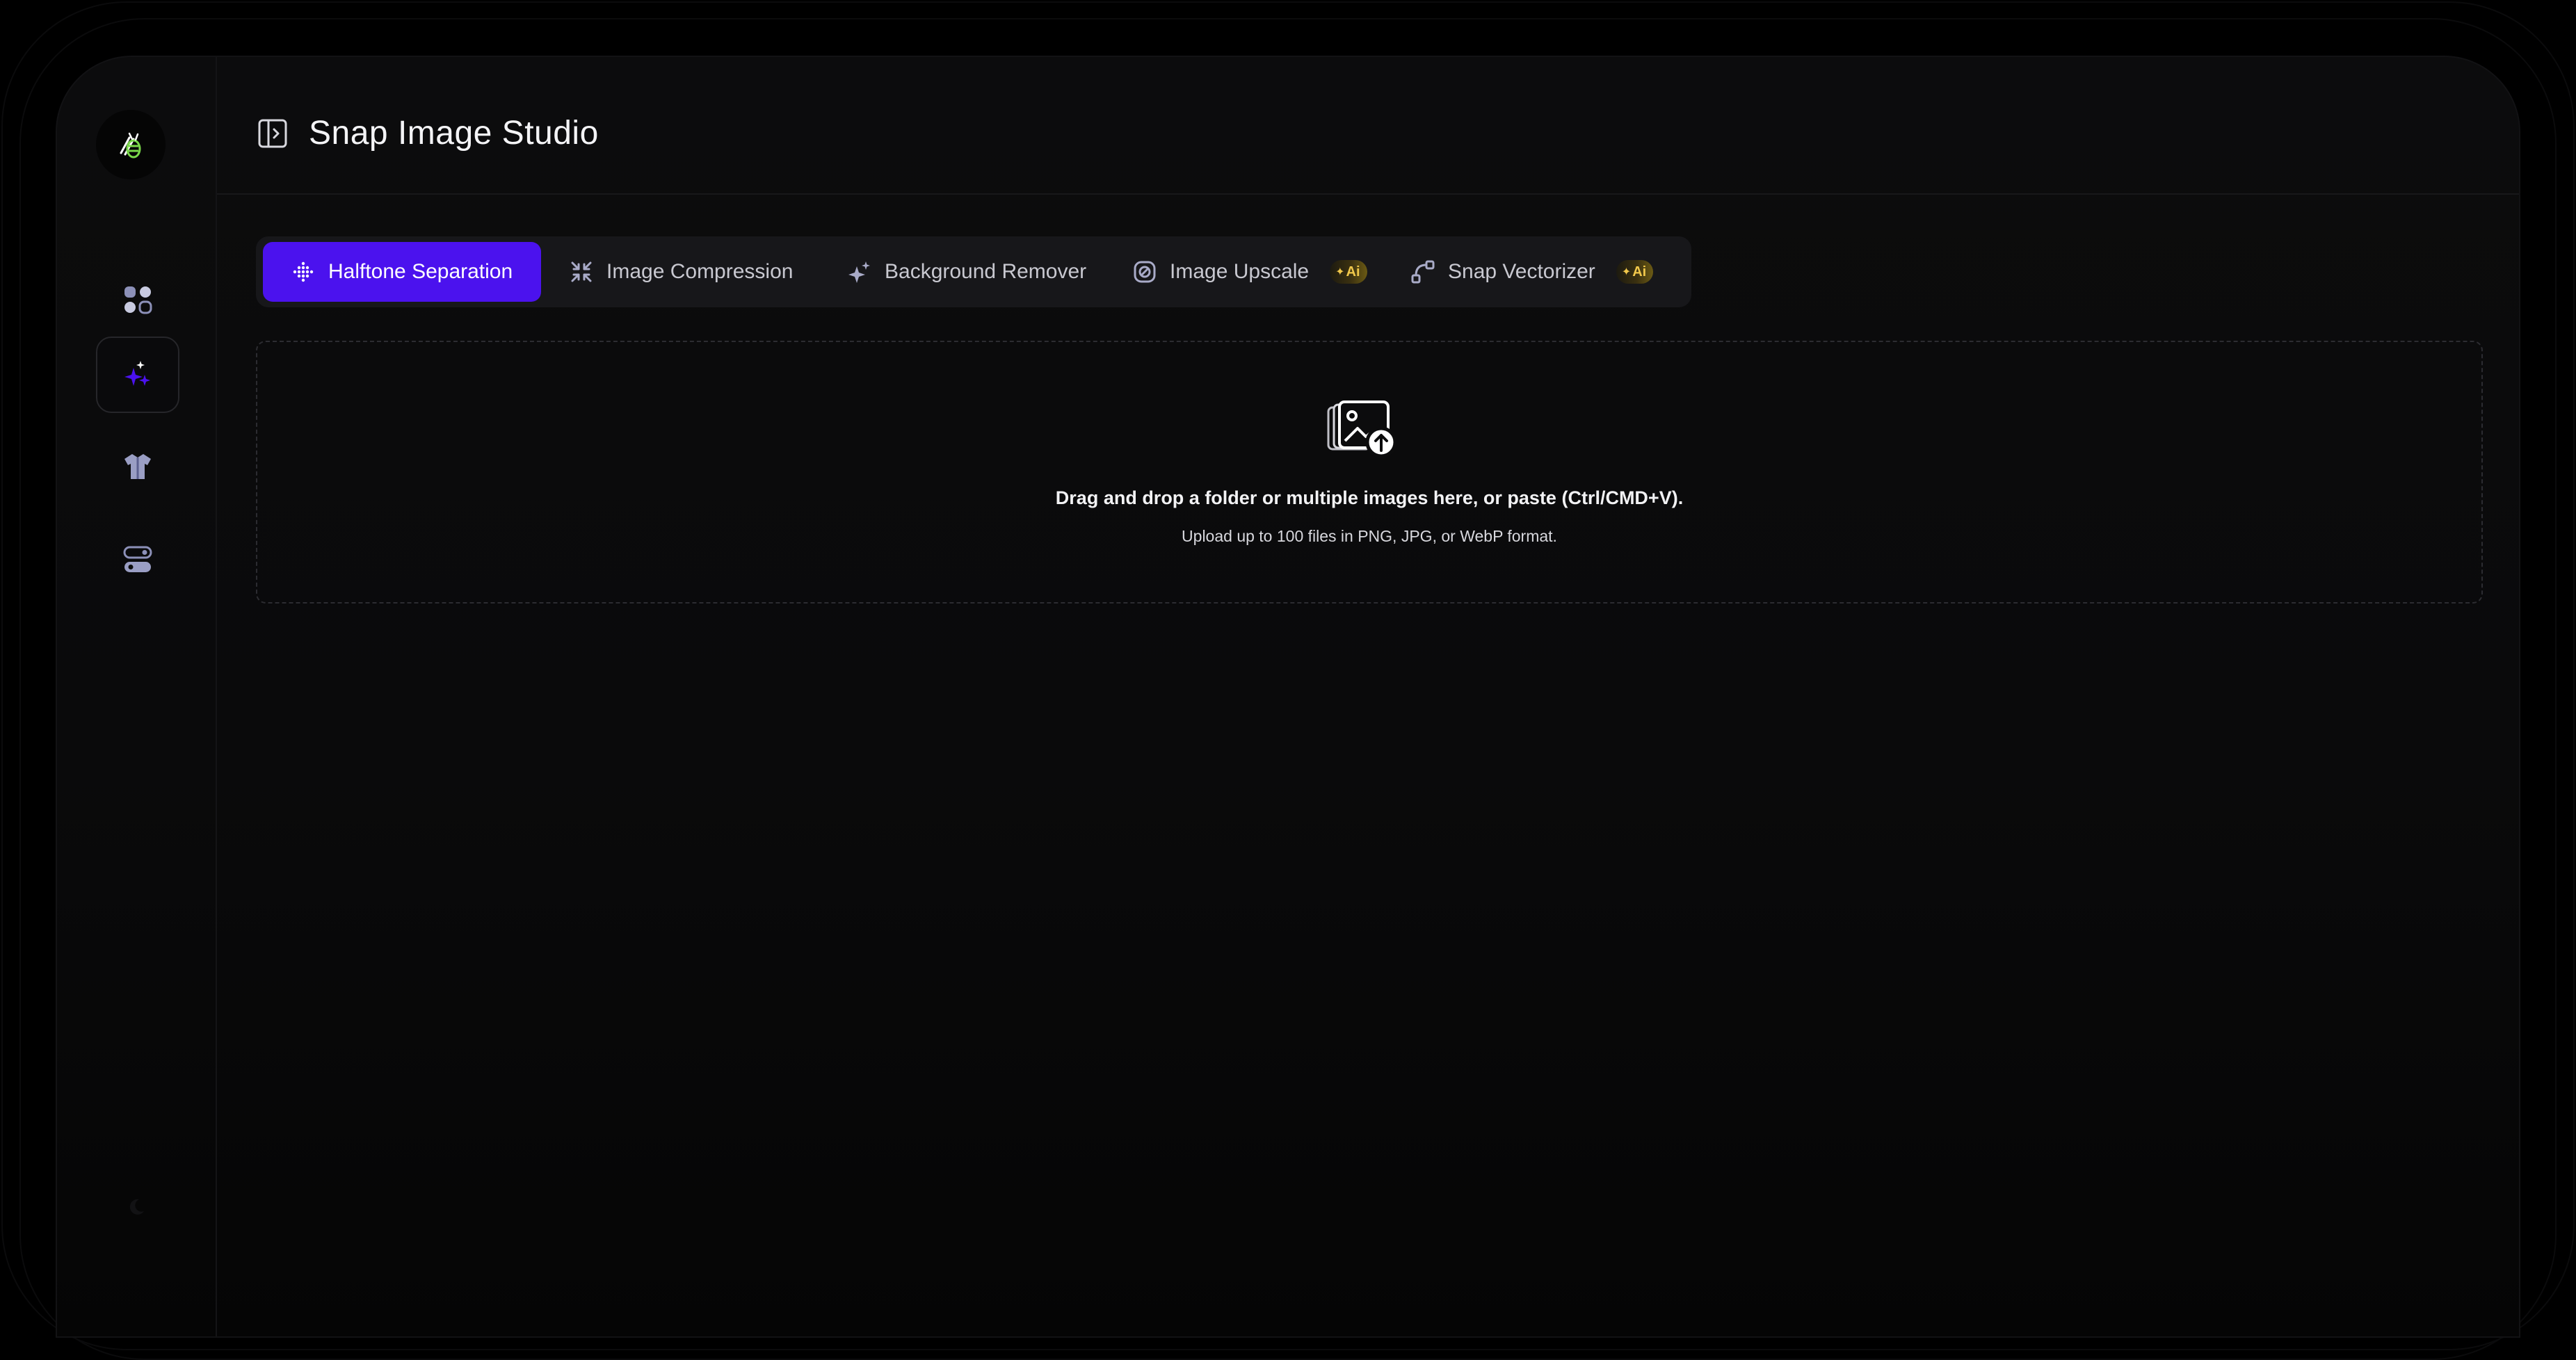 The width and height of the screenshot is (2576, 1360). What do you see at coordinates (700, 271) in the screenshot?
I see `tab-label: Image Compression` at bounding box center [700, 271].